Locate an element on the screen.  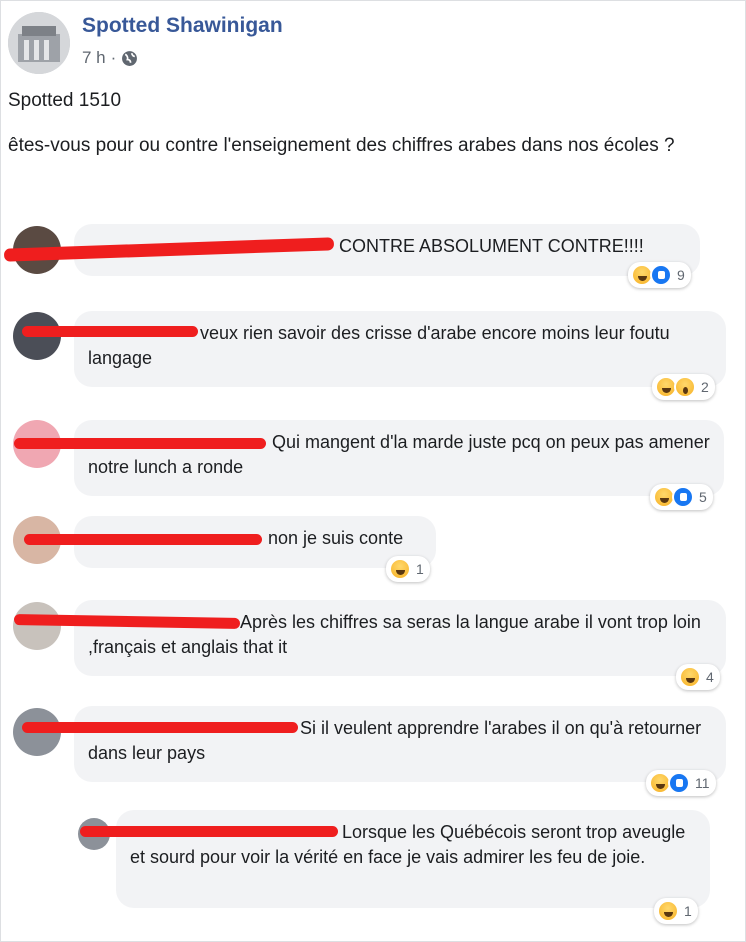
reaction-count: 5 is located at coordinates (703, 497).